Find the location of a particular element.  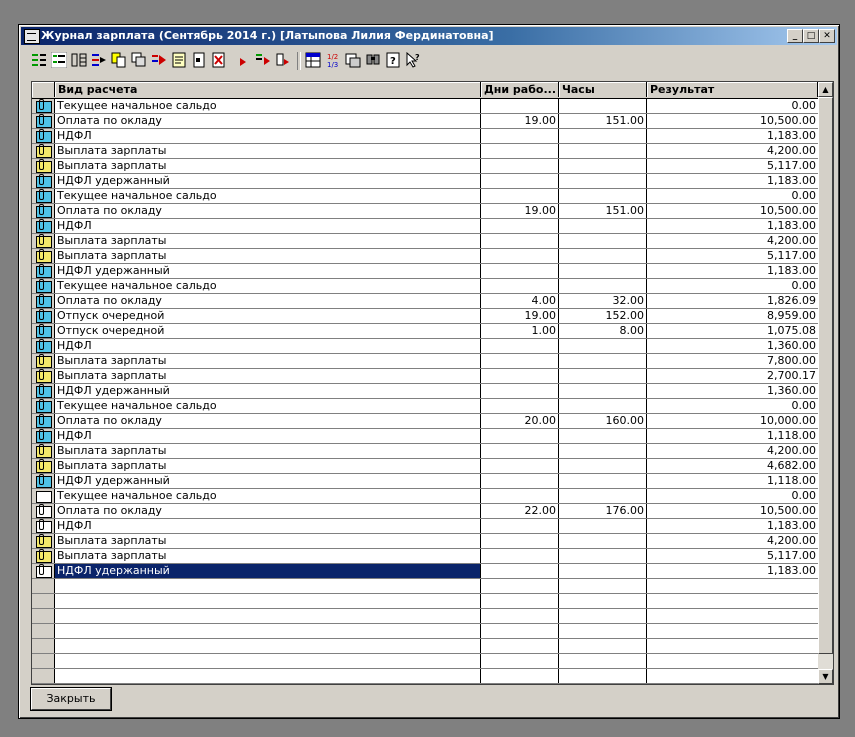

cell-calc-type: Текущее начальное сальдо is located at coordinates (268, 406).